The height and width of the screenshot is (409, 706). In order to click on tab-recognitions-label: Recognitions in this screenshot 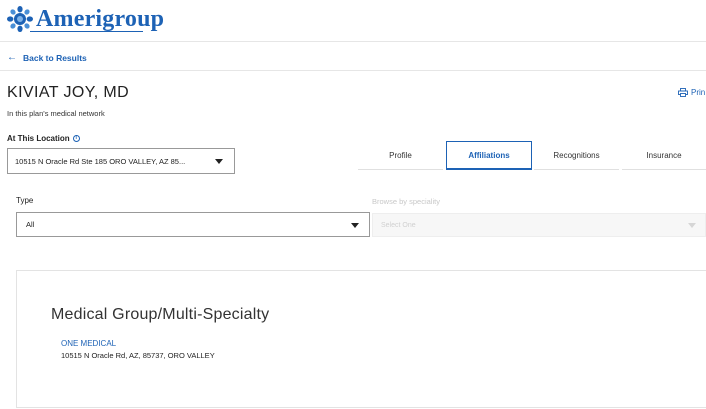, I will do `click(576, 155)`.